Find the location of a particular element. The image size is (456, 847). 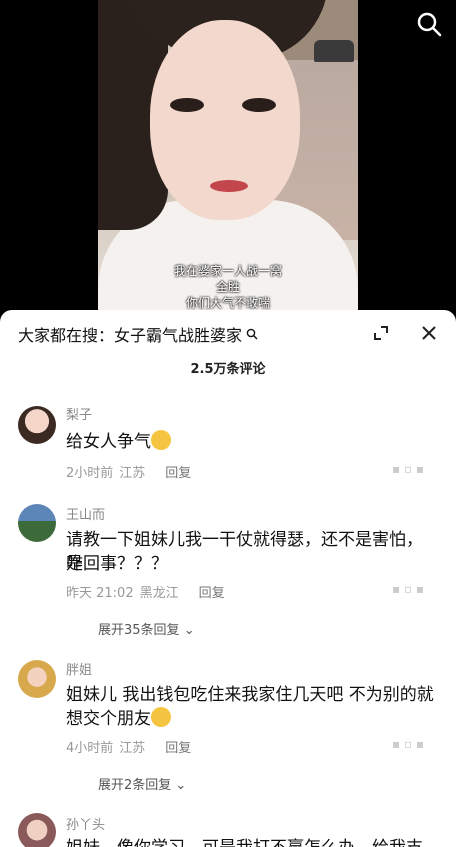

comment-text-content: 给女人争气 is located at coordinates (108, 442).